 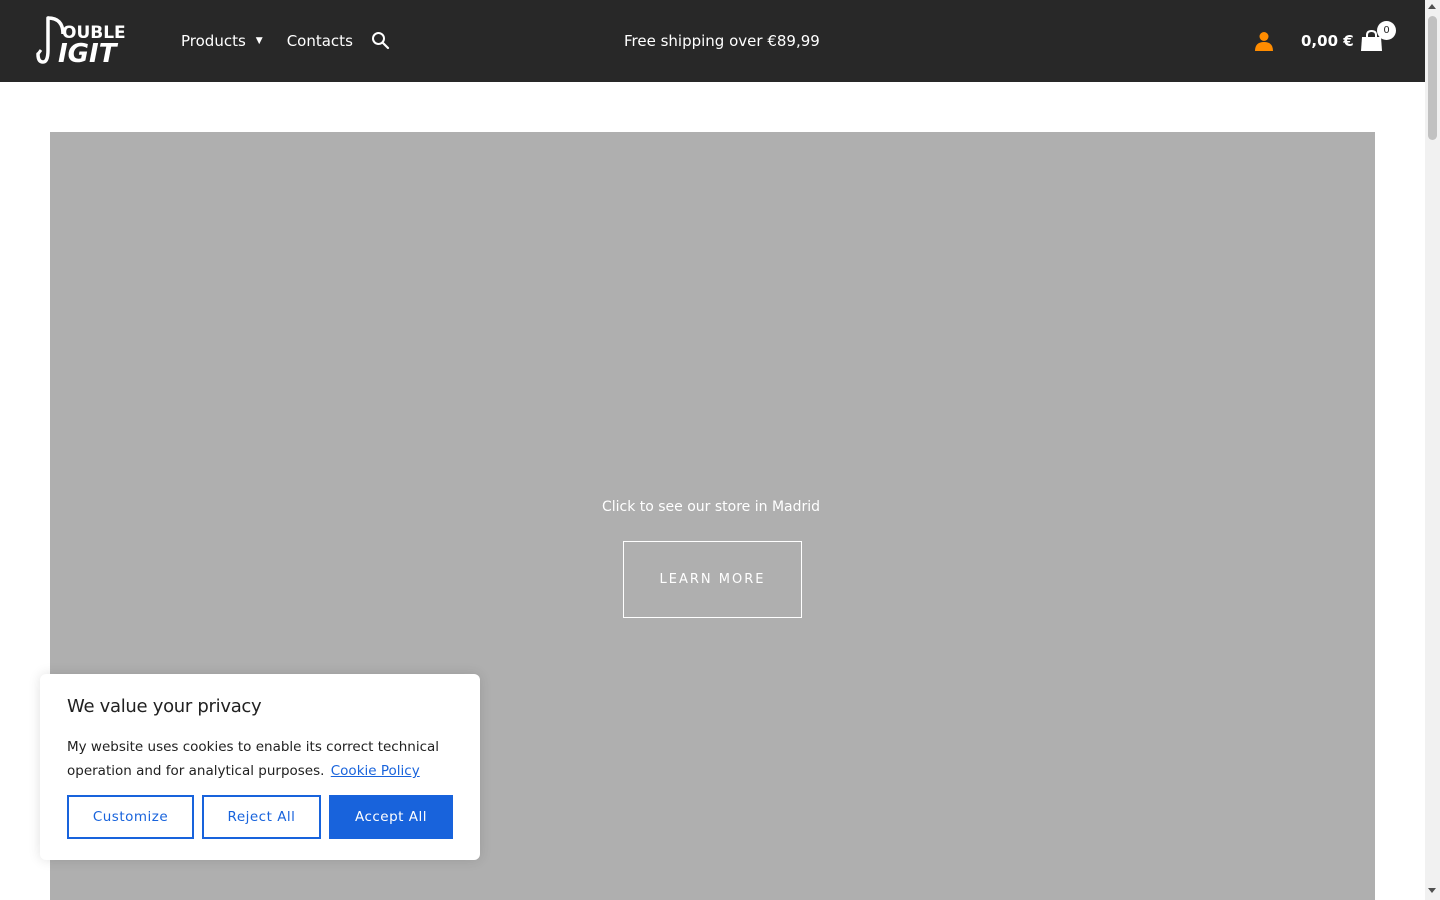 What do you see at coordinates (1432, 450) in the screenshot?
I see `page-scrollbar` at bounding box center [1432, 450].